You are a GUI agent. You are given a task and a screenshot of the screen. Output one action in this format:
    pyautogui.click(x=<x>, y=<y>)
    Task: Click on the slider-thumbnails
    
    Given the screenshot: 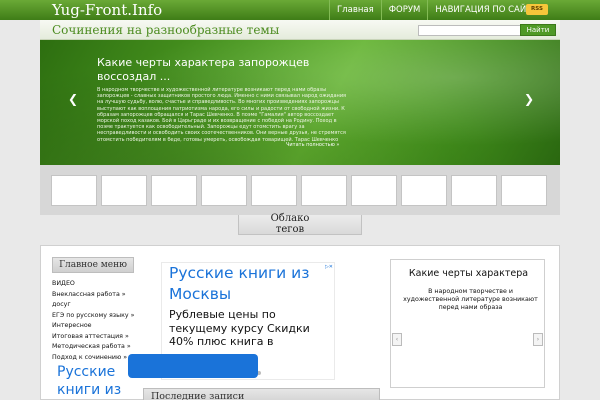 What is the action you would take?
    pyautogui.click(x=300, y=190)
    